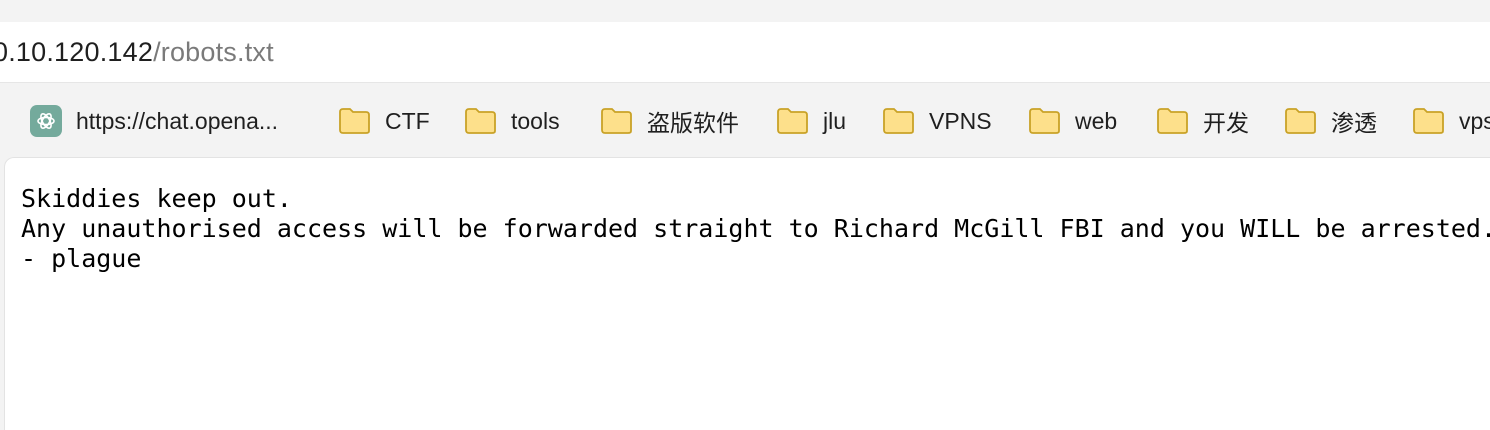 This screenshot has width=1490, height=430. Describe the element at coordinates (213, 51) in the screenshot. I see `url-path: /robots.txt` at that location.